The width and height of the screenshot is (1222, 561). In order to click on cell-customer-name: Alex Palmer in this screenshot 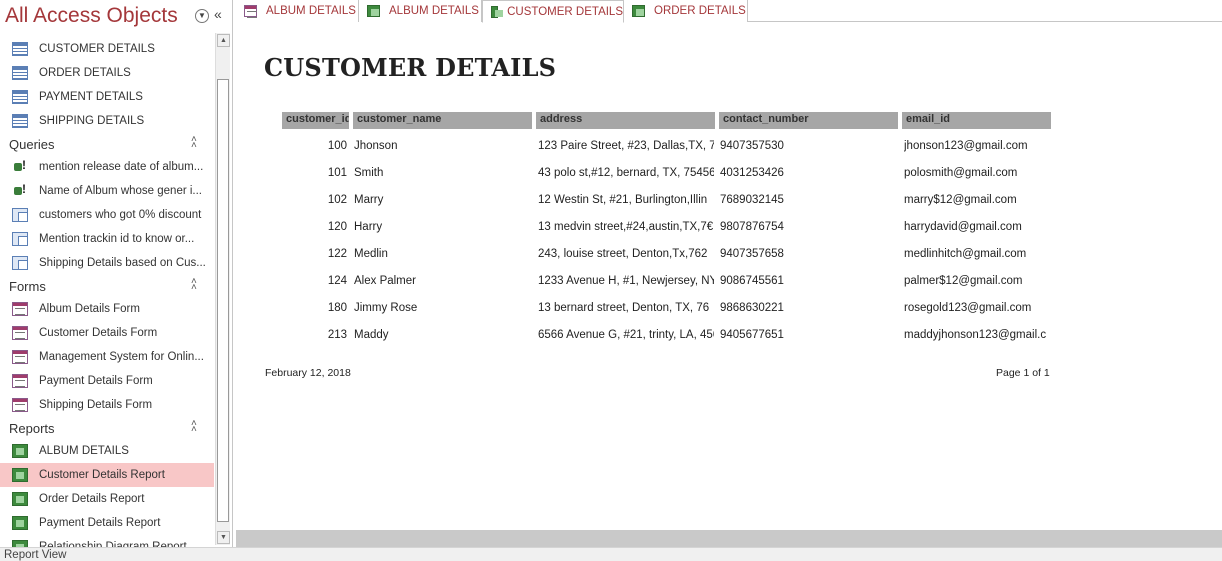, I will do `click(385, 281)`.